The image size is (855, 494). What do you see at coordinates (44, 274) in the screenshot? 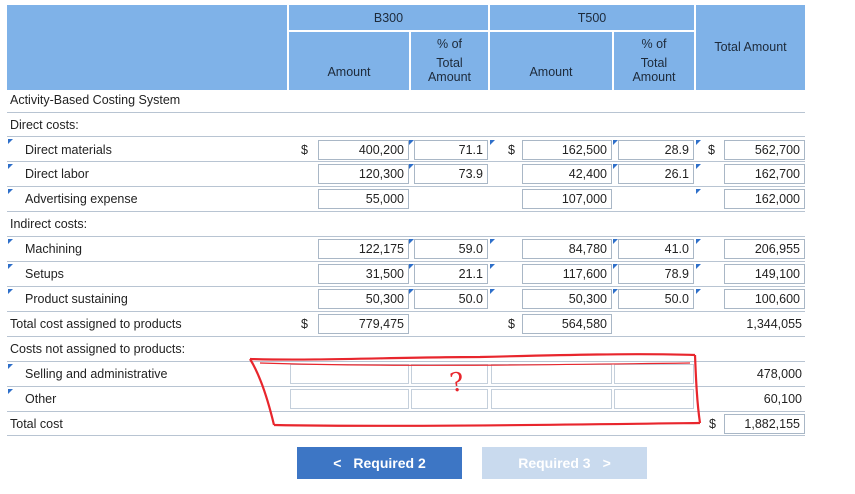
I see `row-label-setups: Setups` at bounding box center [44, 274].